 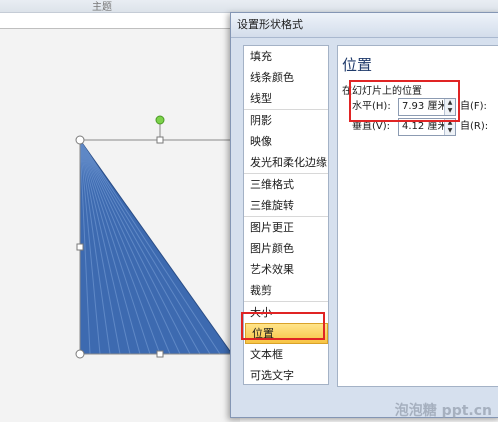 I want to click on watermark-text: 泡泡糖 ppt.cn, so click(x=443, y=411).